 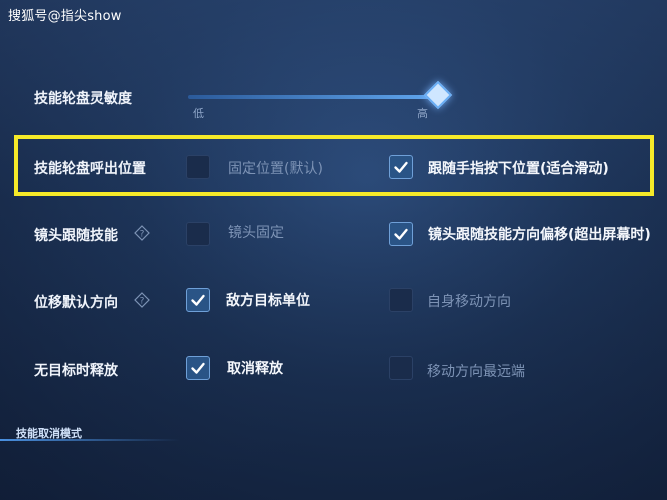 What do you see at coordinates (76, 303) in the screenshot?
I see `row-label-dash-direction: 位移默认方向` at bounding box center [76, 303].